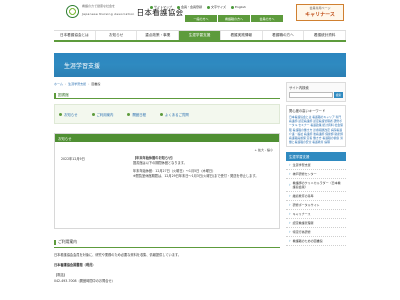 This screenshot has width=400, height=300. What do you see at coordinates (189, 7) in the screenshot?
I see `util-link-members: 会員・会員登録` at bounding box center [189, 7].